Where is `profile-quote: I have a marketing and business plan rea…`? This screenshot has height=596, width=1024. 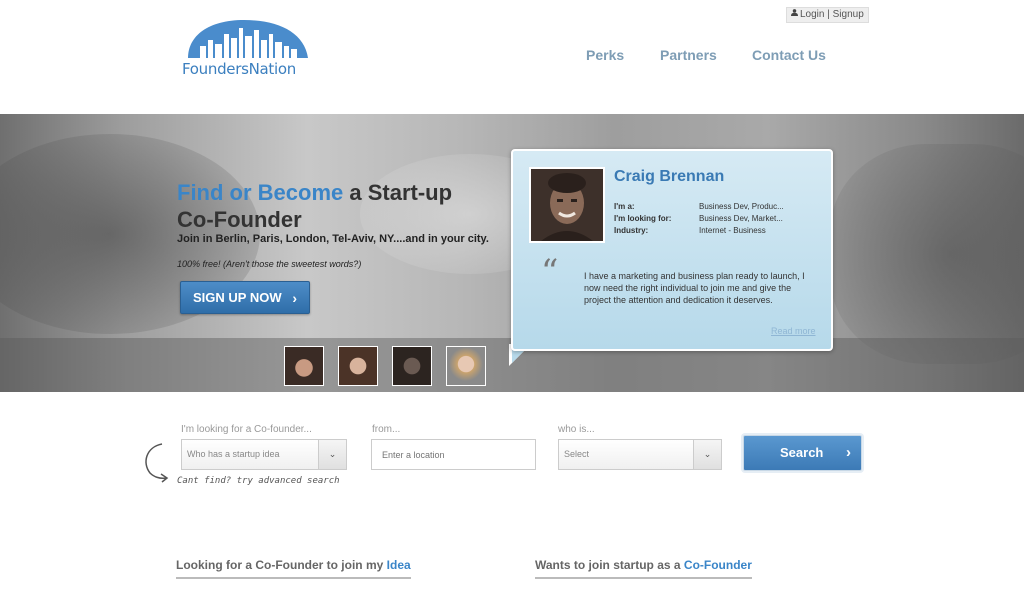
profile-quote: I have a marketing and business plan rea… is located at coordinates (694, 288).